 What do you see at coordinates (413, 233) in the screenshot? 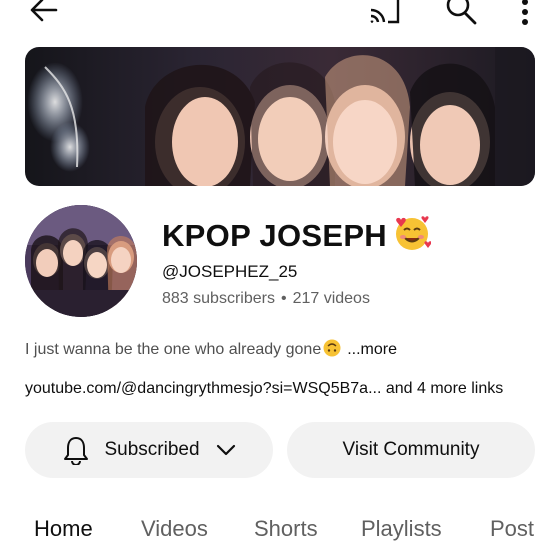
I see `smiling-face-with-hearts-emoji-icon` at bounding box center [413, 233].